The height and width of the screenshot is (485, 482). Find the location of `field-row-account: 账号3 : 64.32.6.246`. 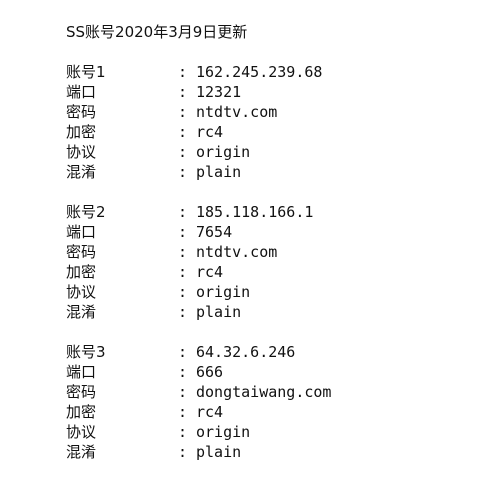

field-row-account: 账号3 : 64.32.6.246 is located at coordinates (274, 352).